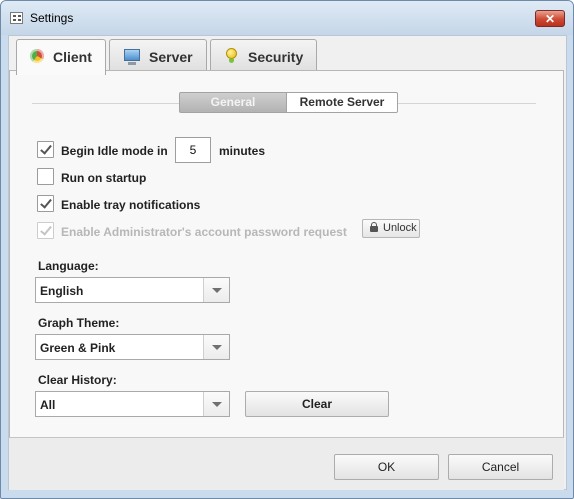 The height and width of the screenshot is (499, 574). Describe the element at coordinates (52, 18) in the screenshot. I see `window-title: Settings` at that location.